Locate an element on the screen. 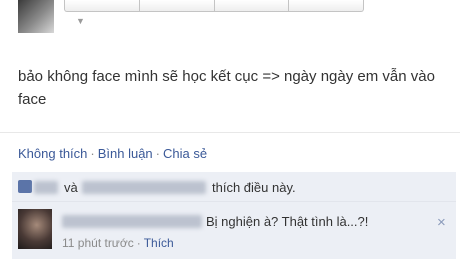  comment-meta: 11 phút trước · Thích is located at coordinates (118, 243).